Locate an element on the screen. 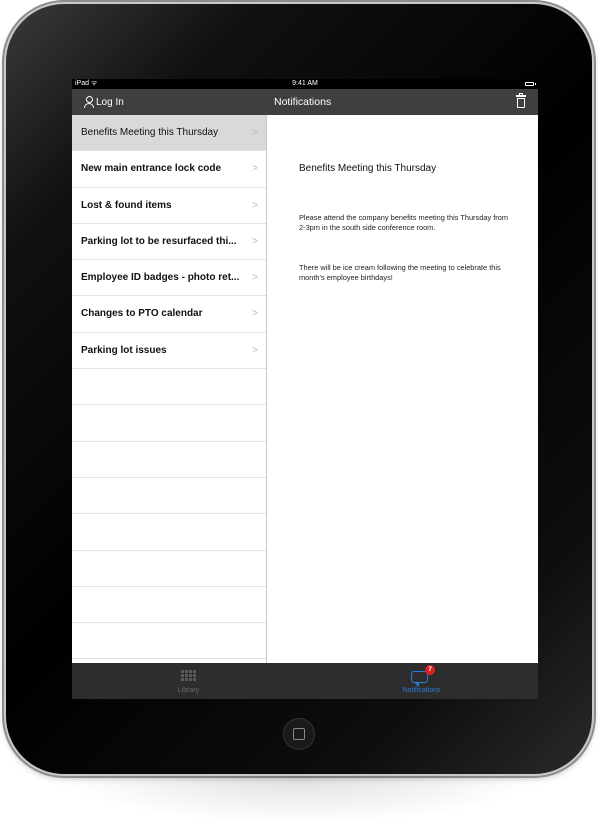  login-label: Log In is located at coordinates (110, 102).